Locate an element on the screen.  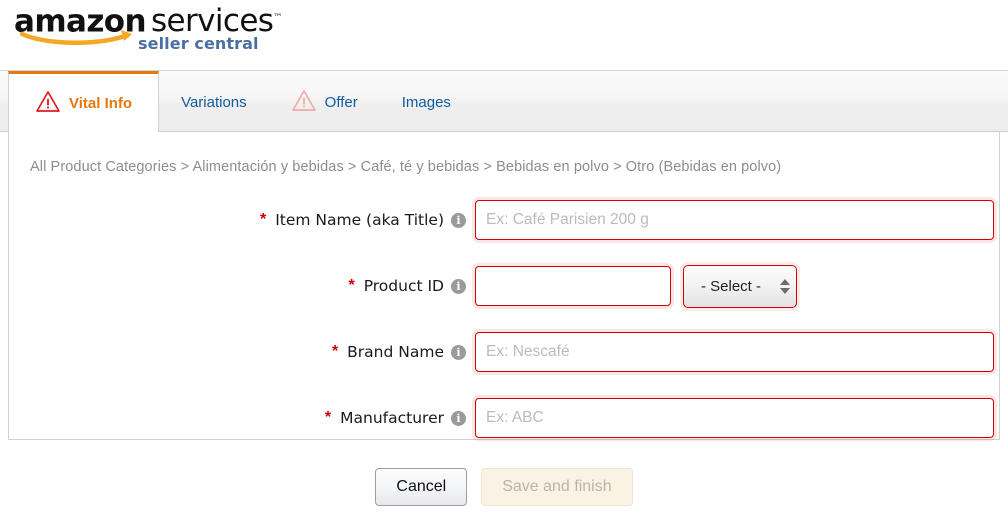
tab-variations: Variations is located at coordinates (214, 102).